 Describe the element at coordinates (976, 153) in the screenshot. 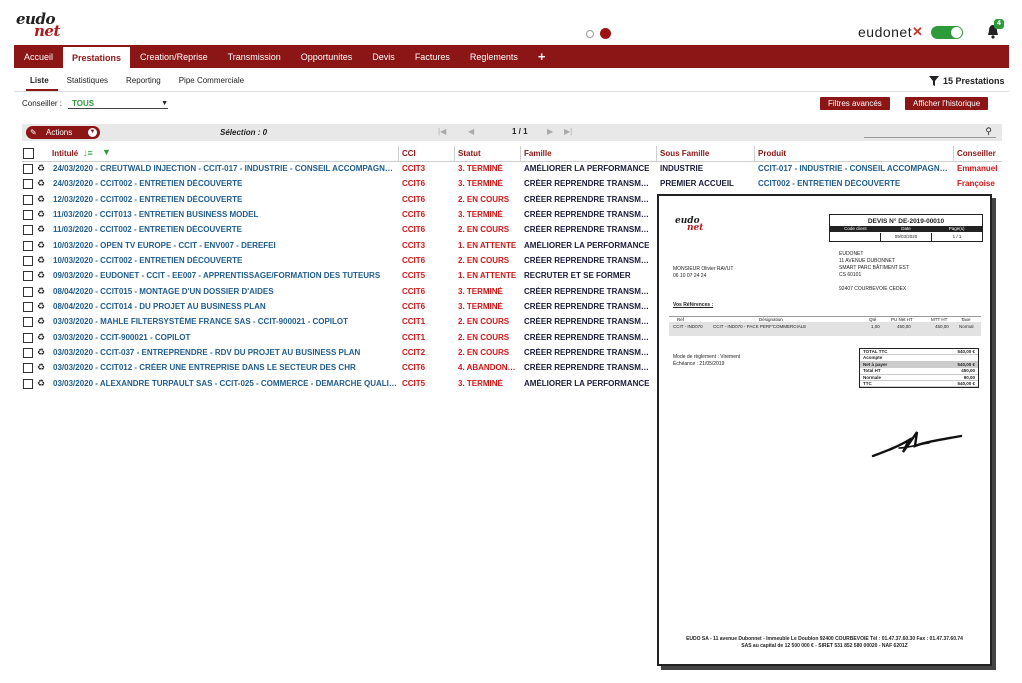

I see `col-conseiller: Conseiller` at that location.